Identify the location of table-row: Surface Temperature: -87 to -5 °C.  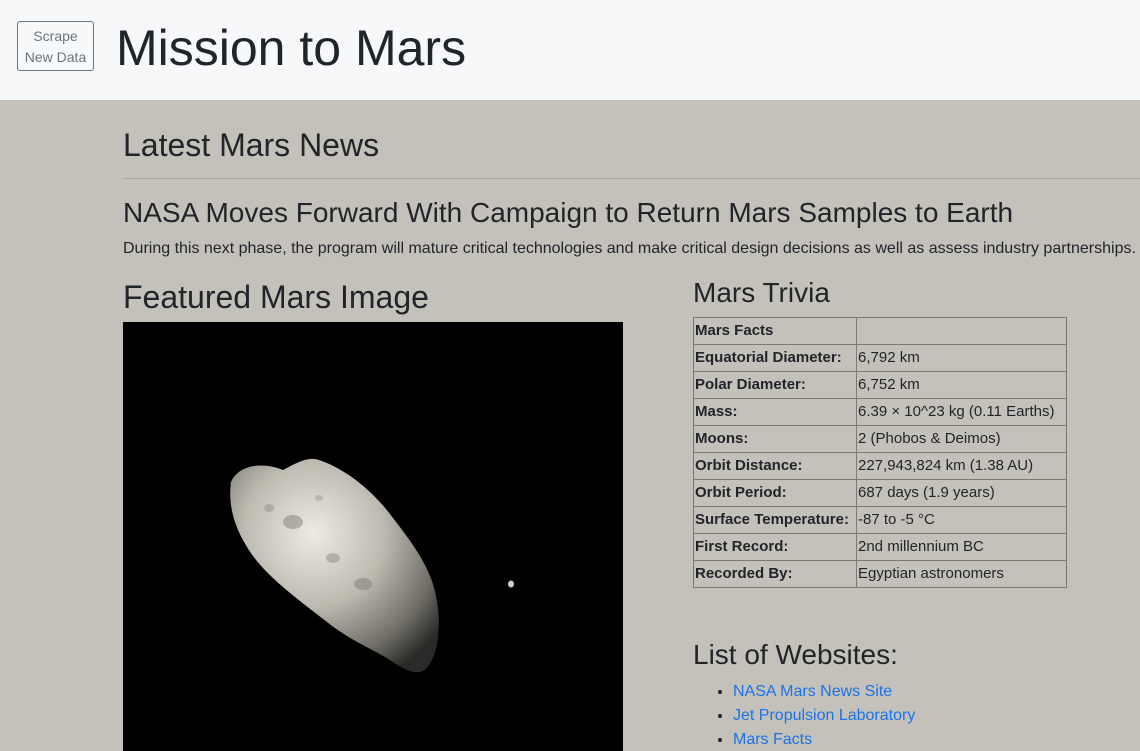
(880, 520).